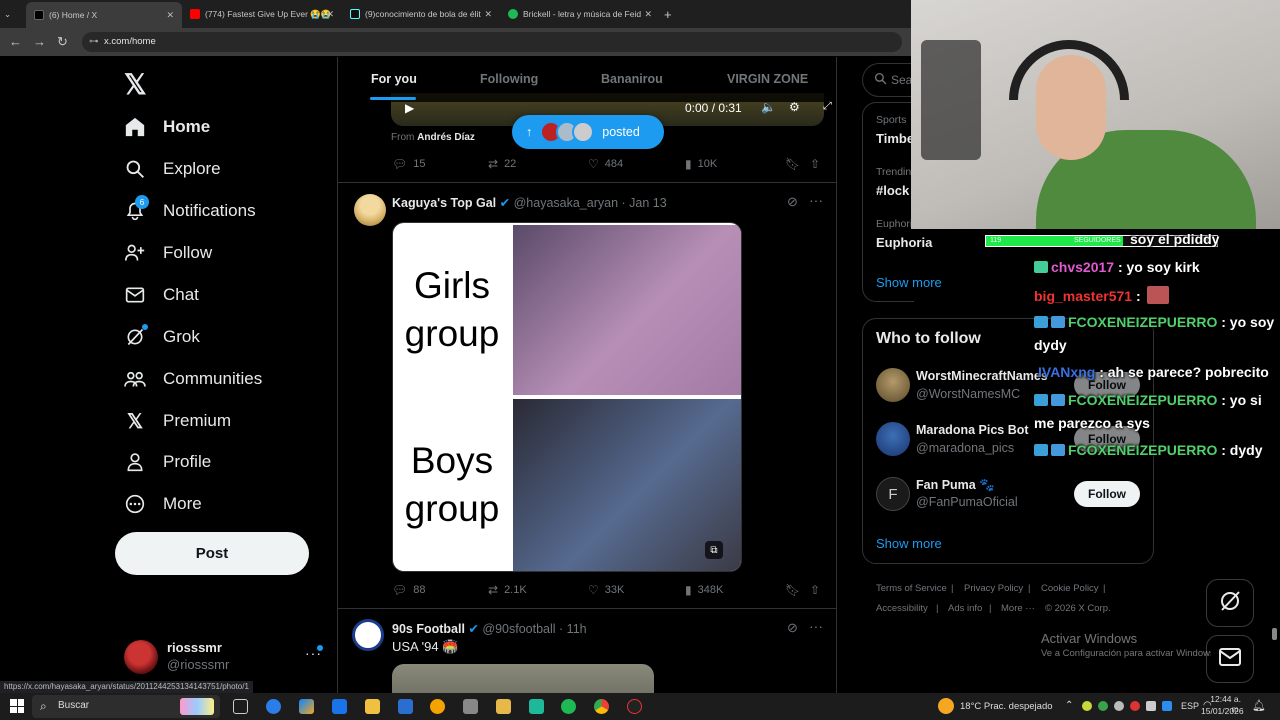 Image resolution: width=1280 pixels, height=720 pixels. I want to click on footer-privacy: Privacy Policy, so click(993, 588).